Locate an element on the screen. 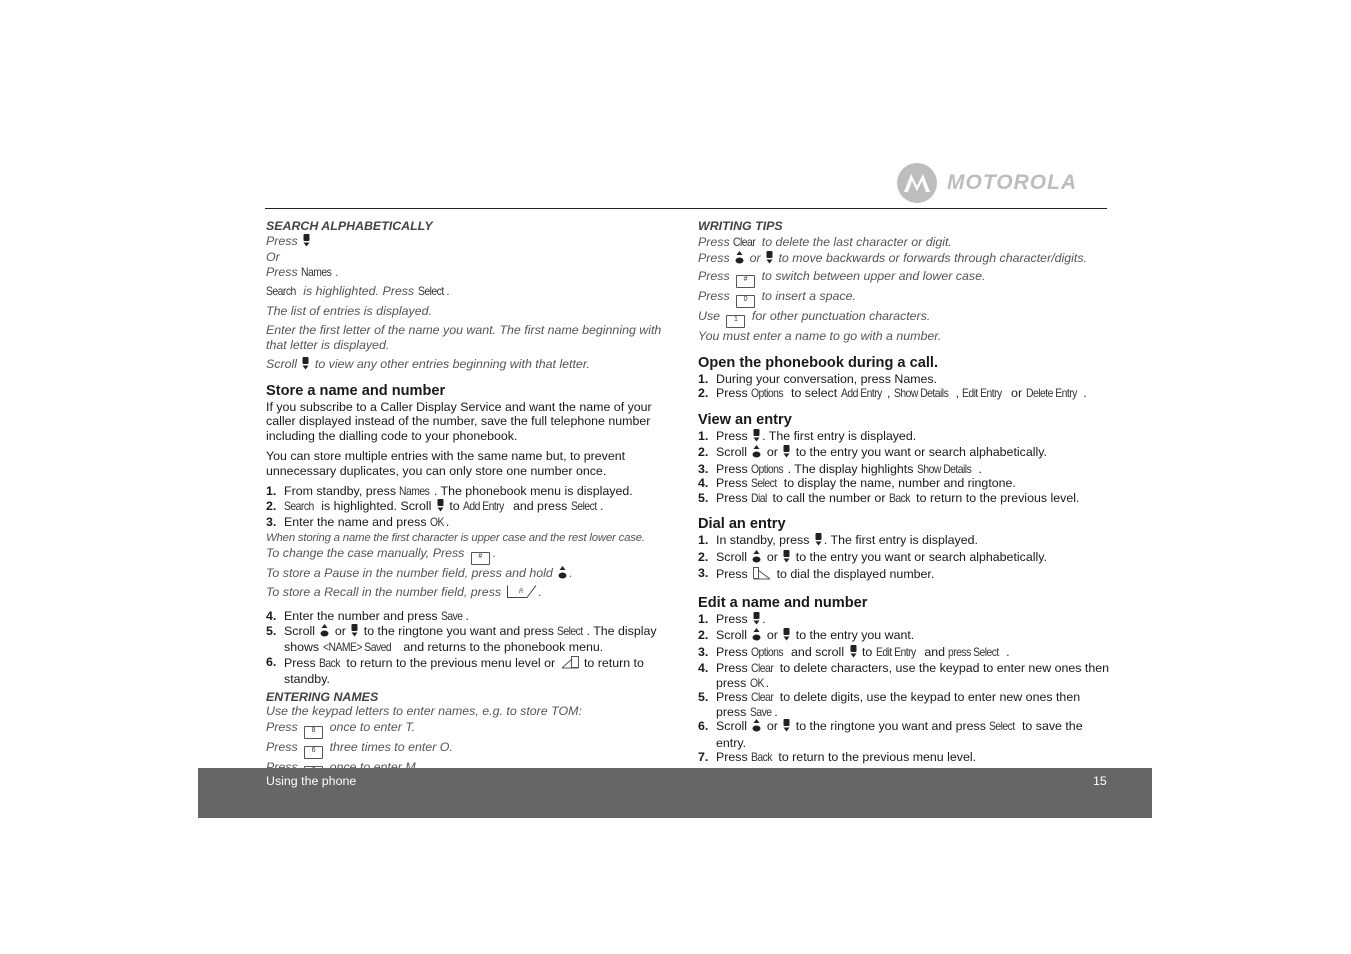 Image resolution: width=1351 pixels, height=954 pixels. text: to call the number or is located at coordinates (829, 497).